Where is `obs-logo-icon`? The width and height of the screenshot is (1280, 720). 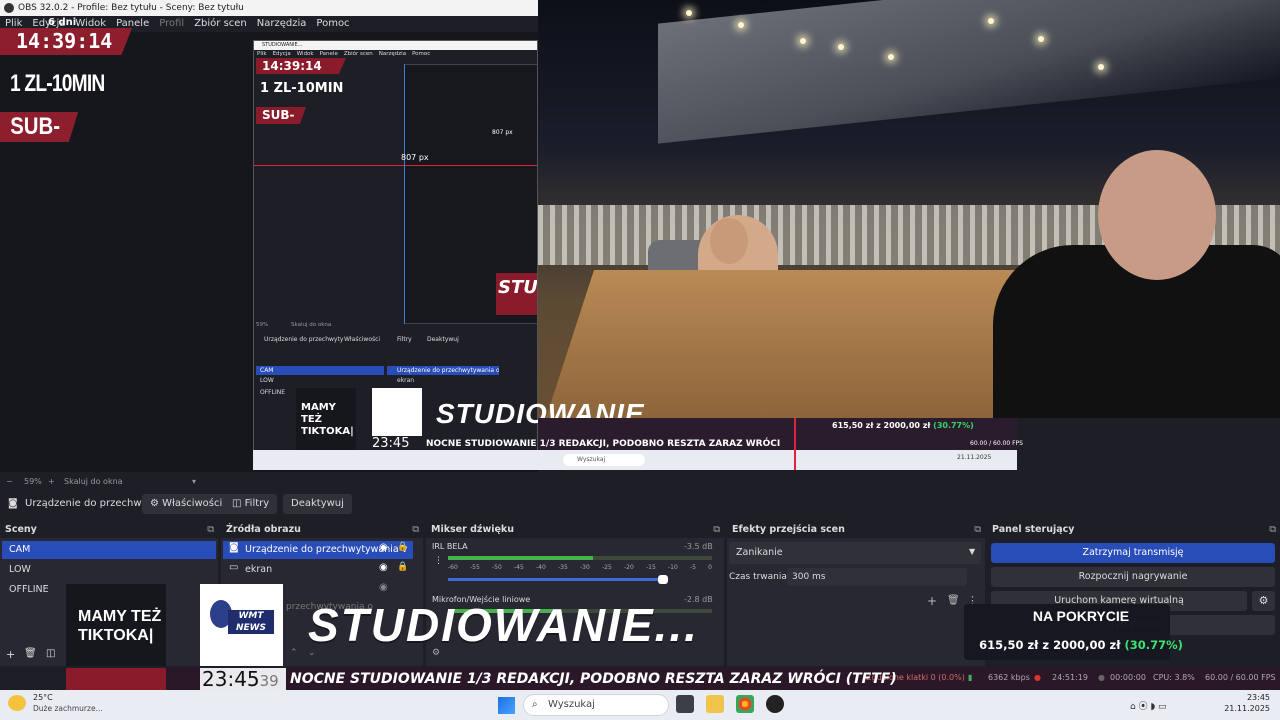
obs-logo-icon is located at coordinates (9, 8).